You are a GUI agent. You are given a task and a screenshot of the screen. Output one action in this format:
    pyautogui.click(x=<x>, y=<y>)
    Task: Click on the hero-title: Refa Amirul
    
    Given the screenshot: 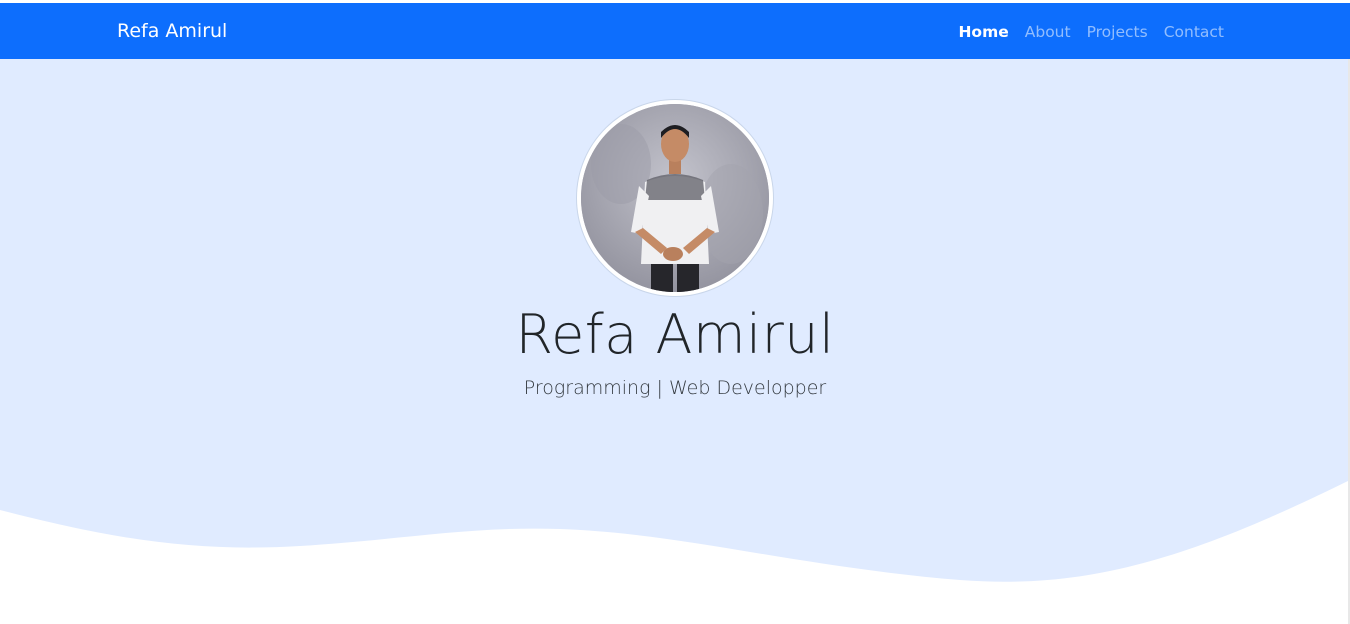 What is the action you would take?
    pyautogui.click(x=675, y=334)
    